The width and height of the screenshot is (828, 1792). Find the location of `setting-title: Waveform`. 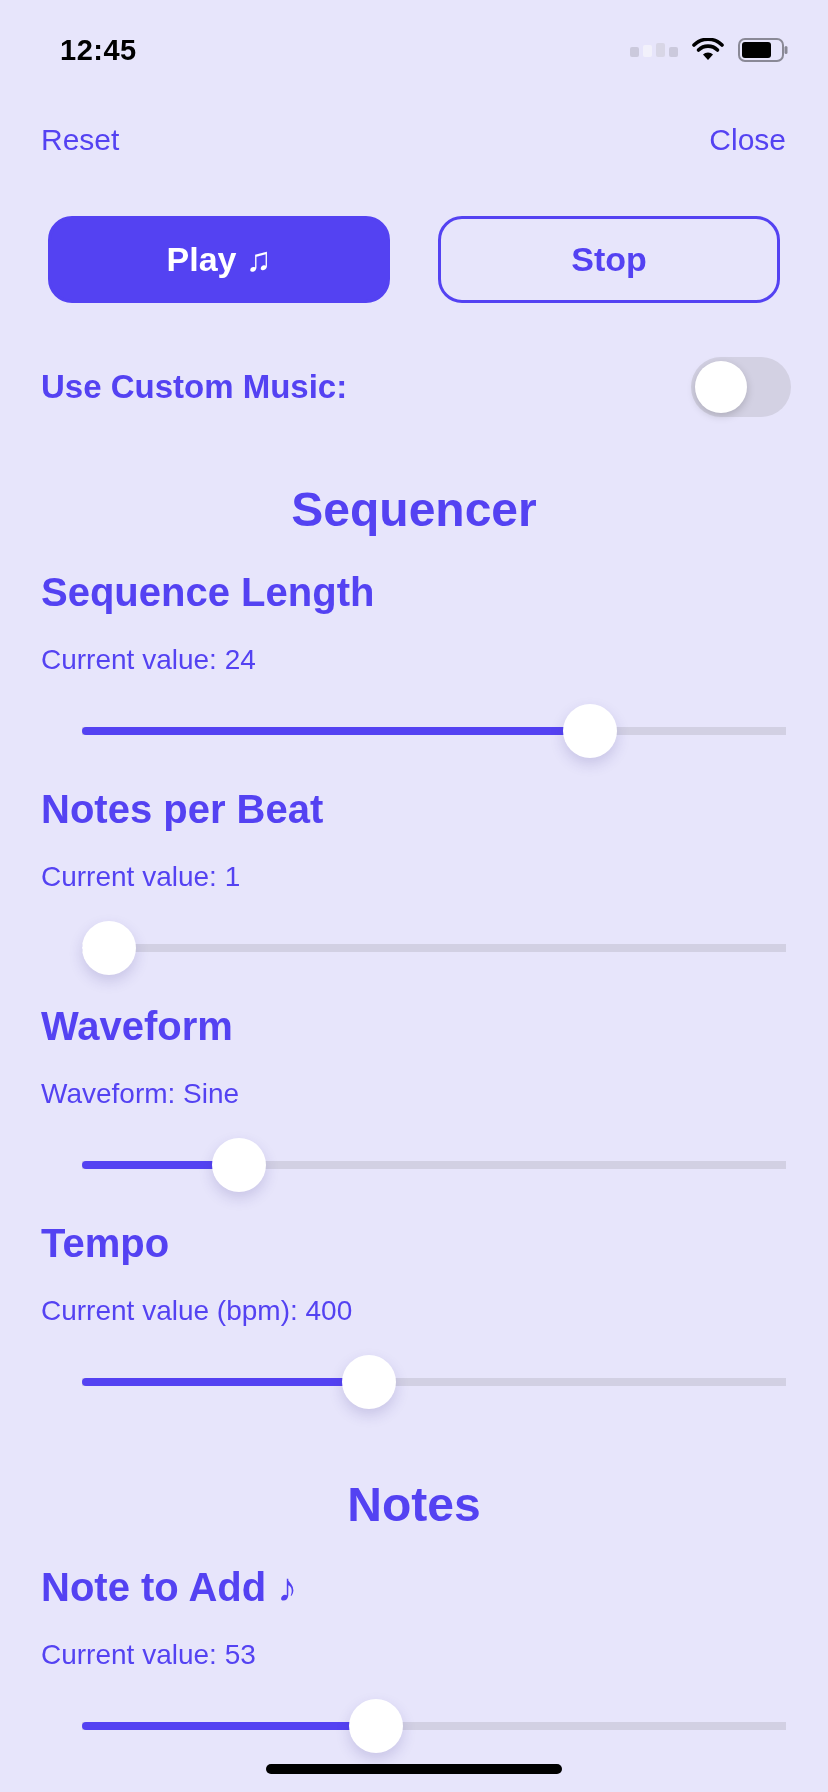

setting-title: Waveform is located at coordinates (137, 1026).